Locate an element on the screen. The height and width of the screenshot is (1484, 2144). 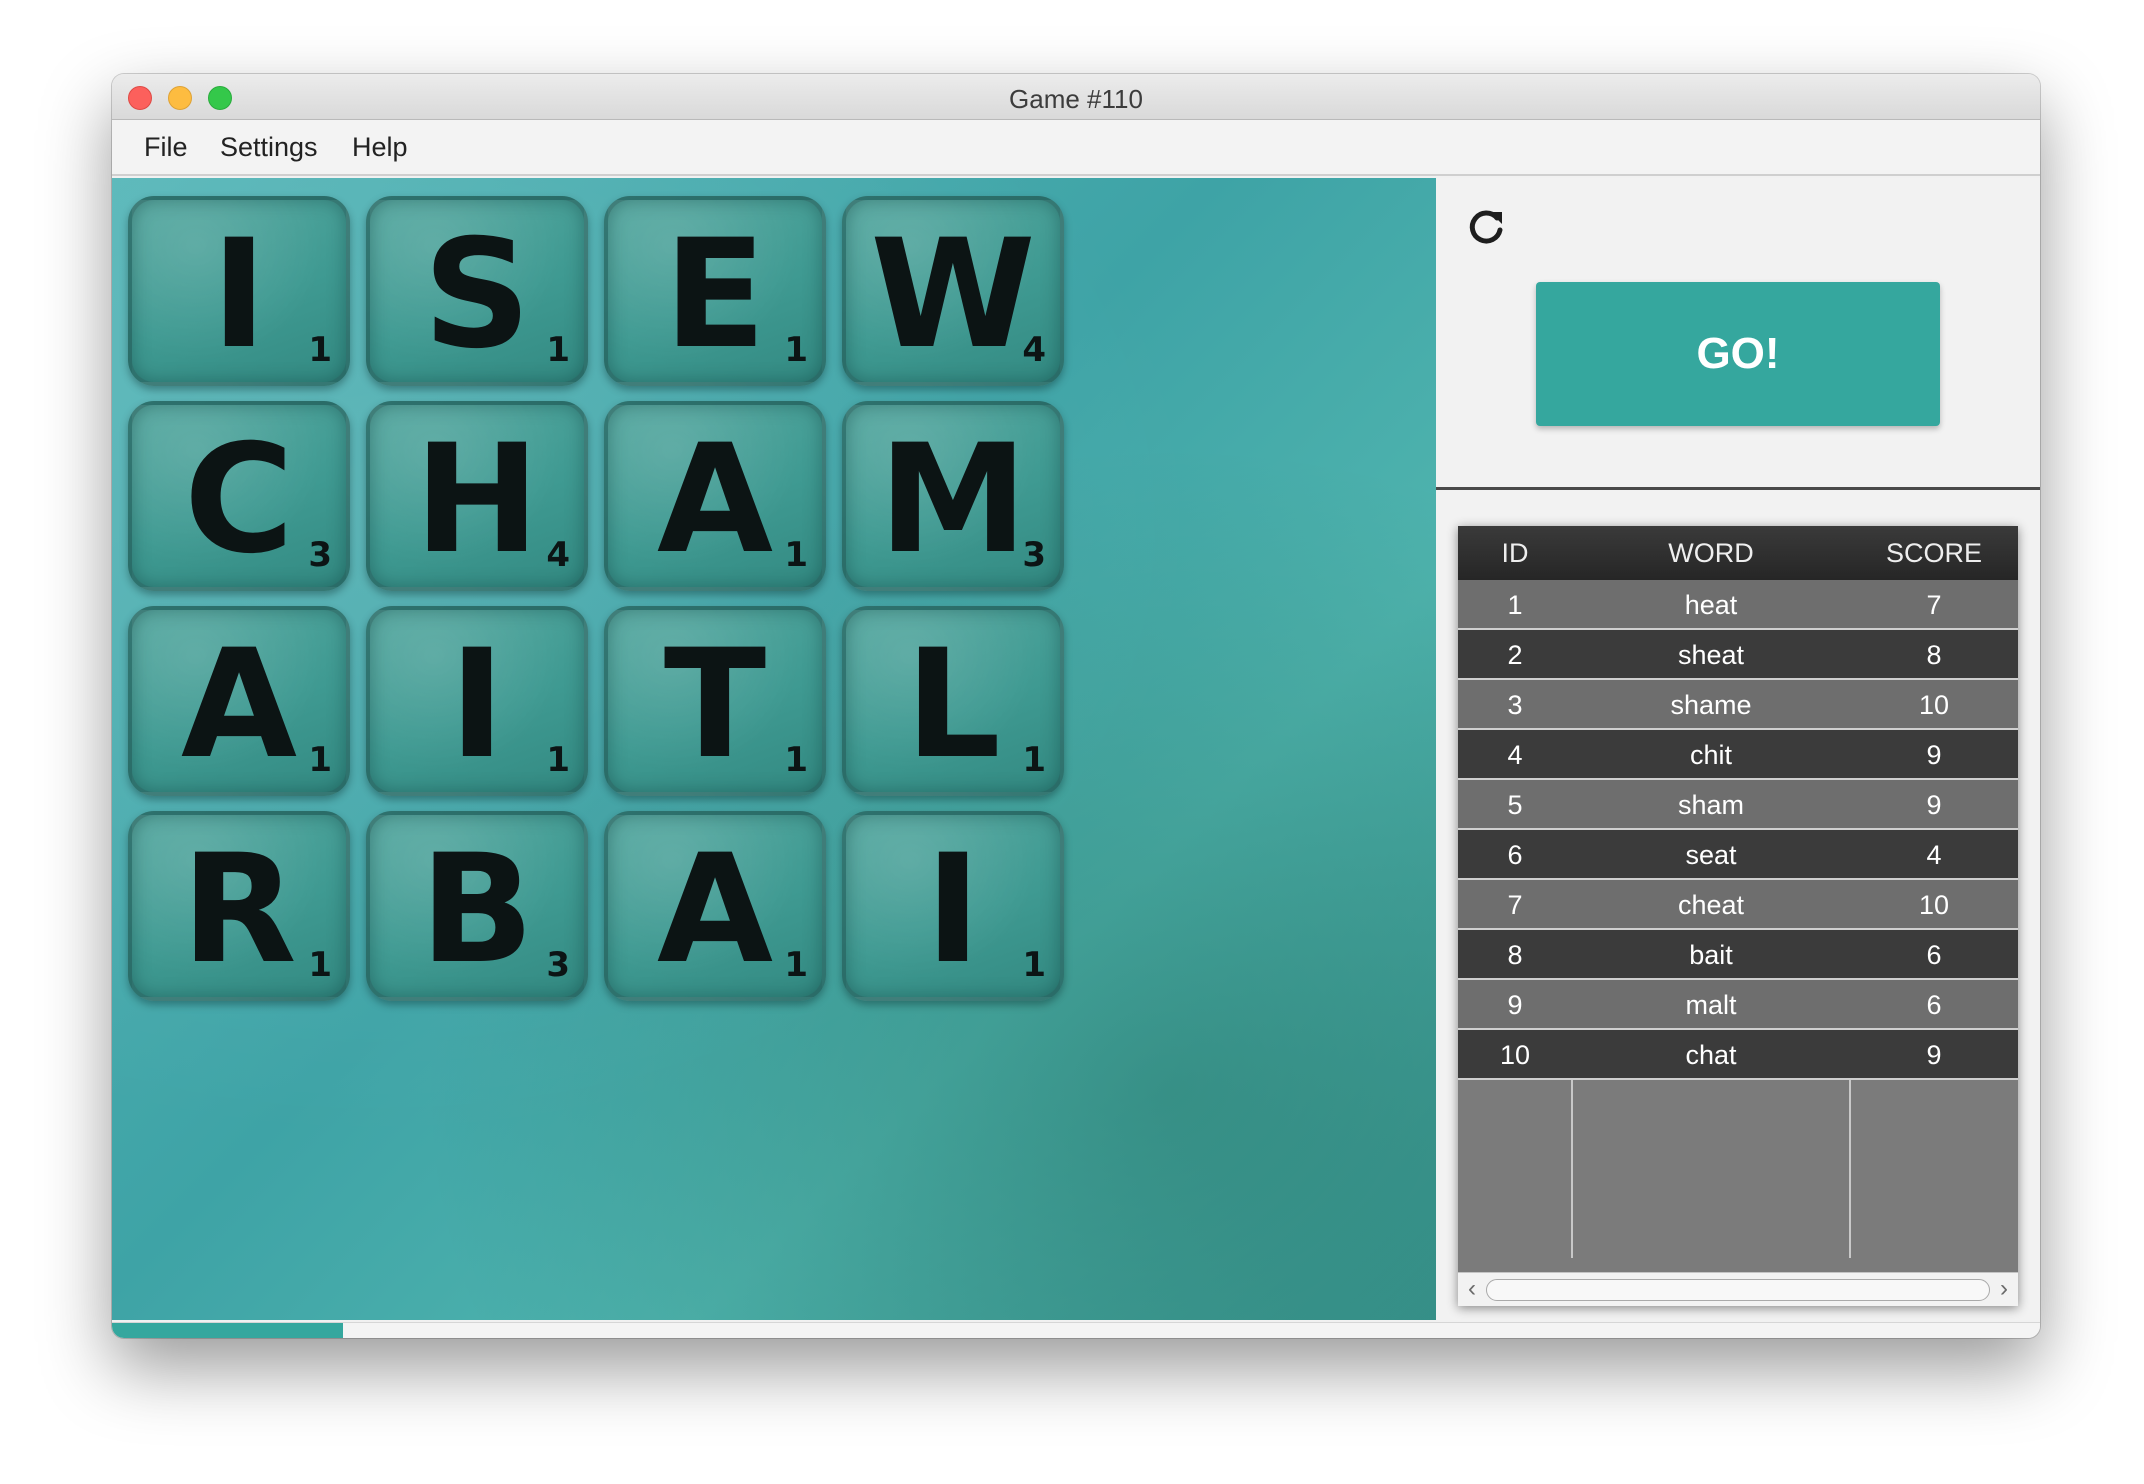
cell-word: seat is located at coordinates (1711, 855).